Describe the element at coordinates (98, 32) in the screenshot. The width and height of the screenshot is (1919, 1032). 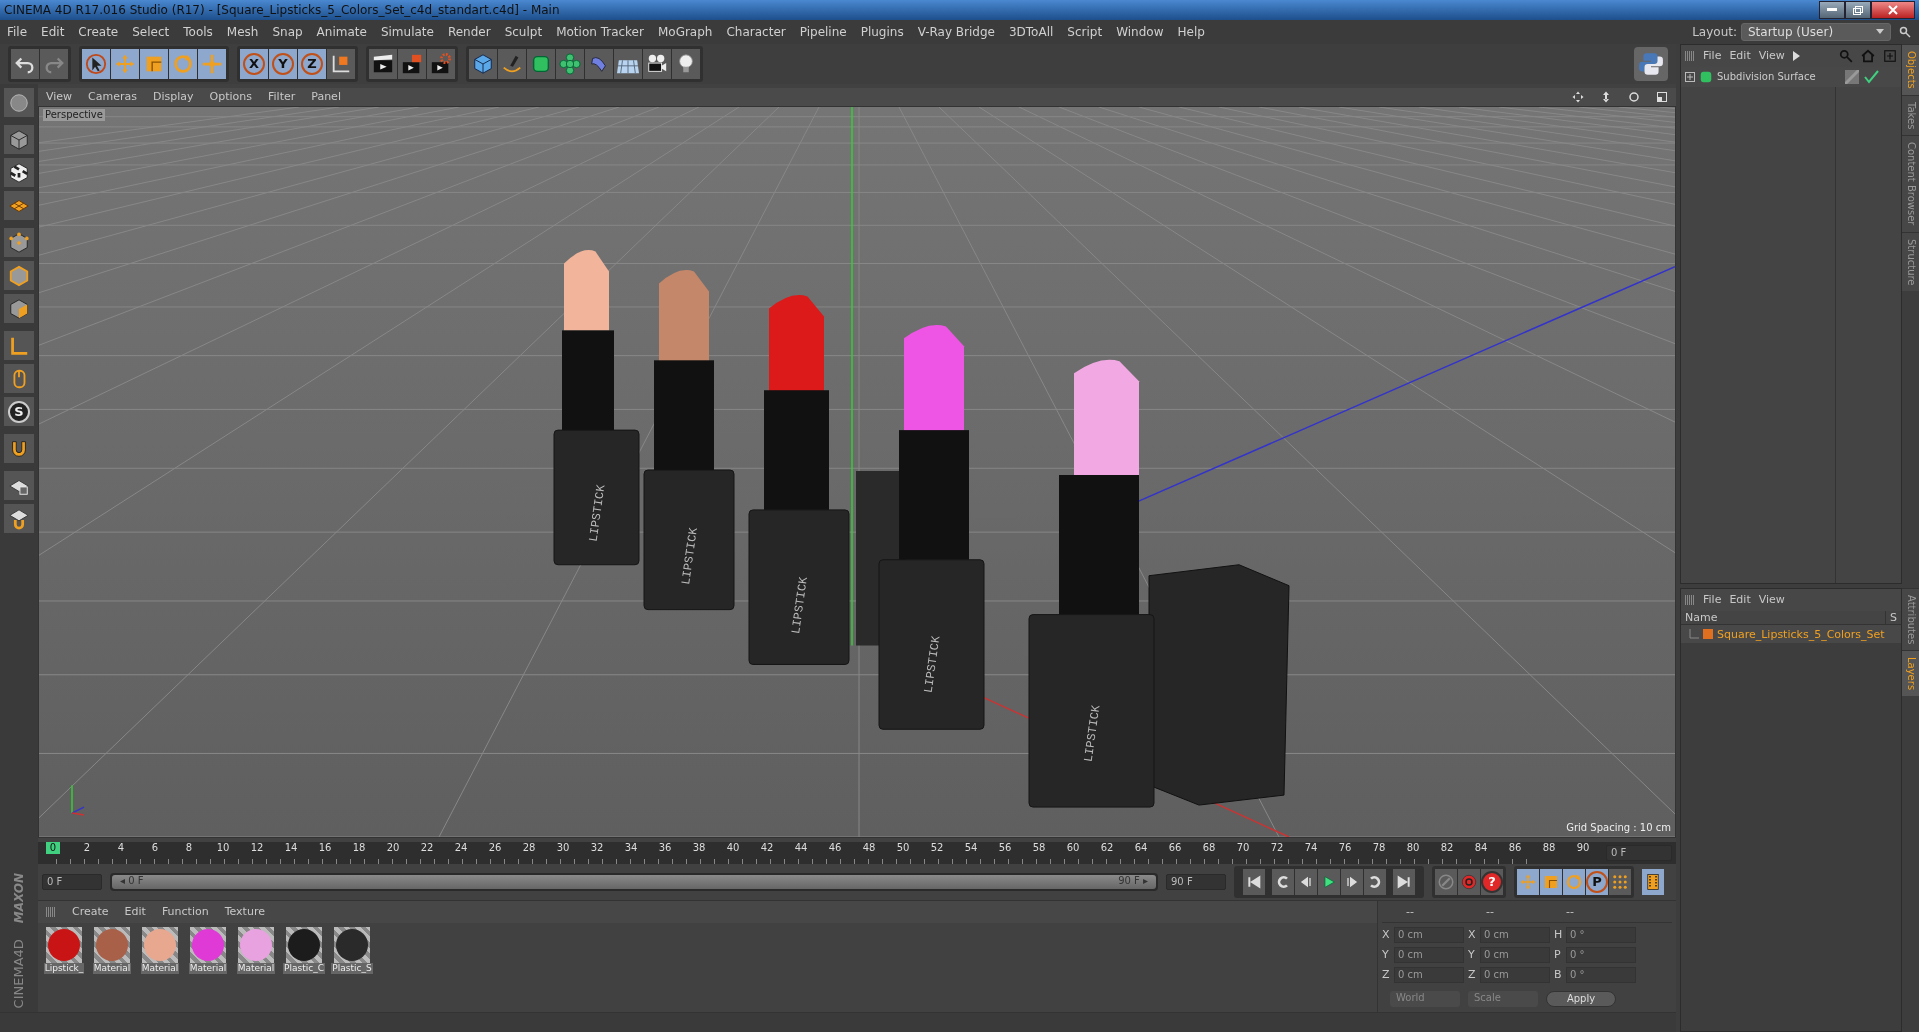
I see `menu-item: Create` at that location.